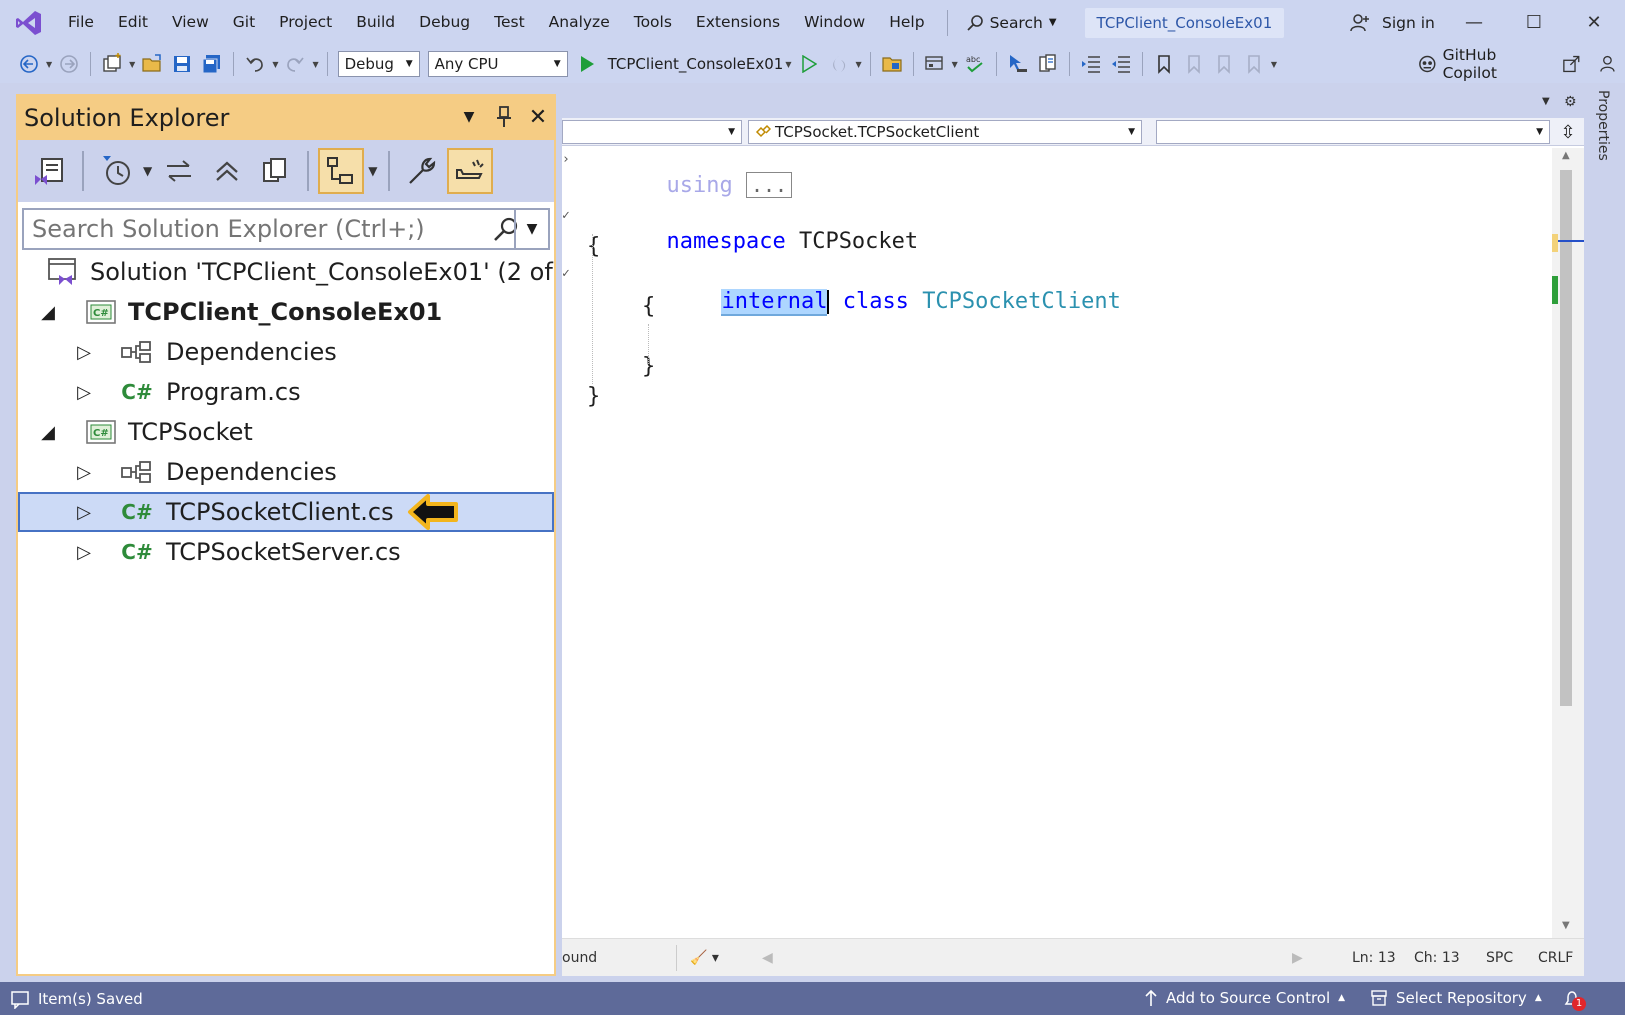 This screenshot has height=1015, width=1625. What do you see at coordinates (286, 512) in the screenshot?
I see `tree-item-file-selected: ▷ C# TCPSocketClient.cs` at bounding box center [286, 512].